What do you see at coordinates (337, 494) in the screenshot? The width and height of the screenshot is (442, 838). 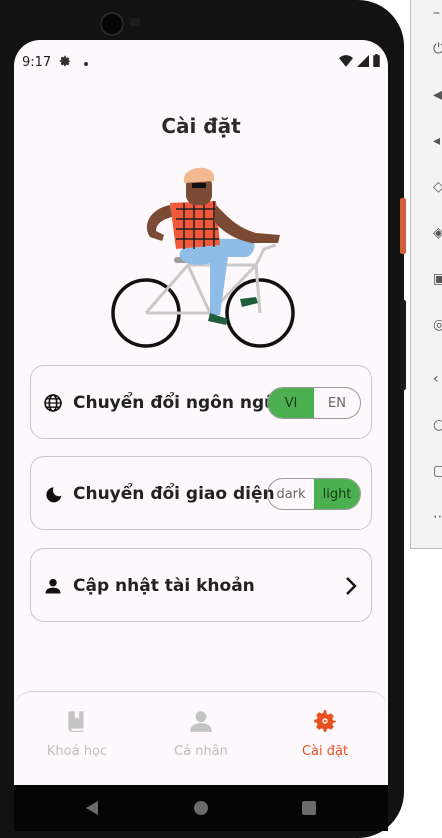 I see `theme-option-light: light` at bounding box center [337, 494].